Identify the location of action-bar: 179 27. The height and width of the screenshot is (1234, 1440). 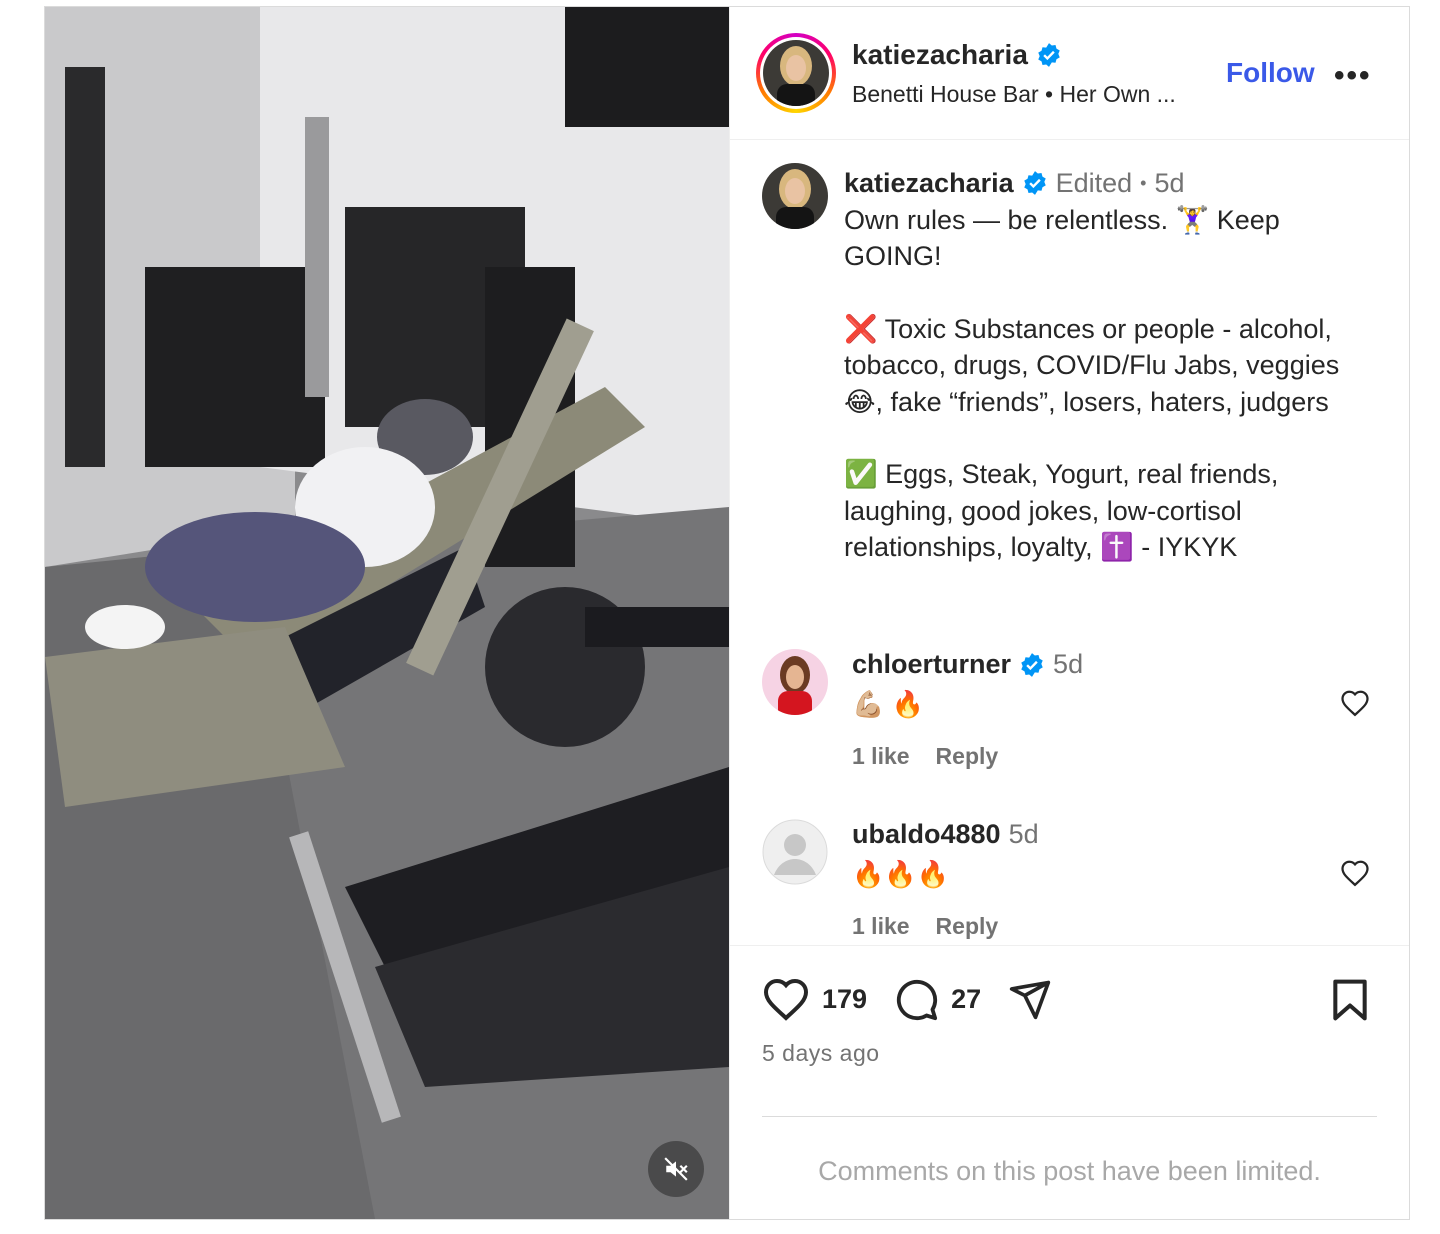
(907, 999).